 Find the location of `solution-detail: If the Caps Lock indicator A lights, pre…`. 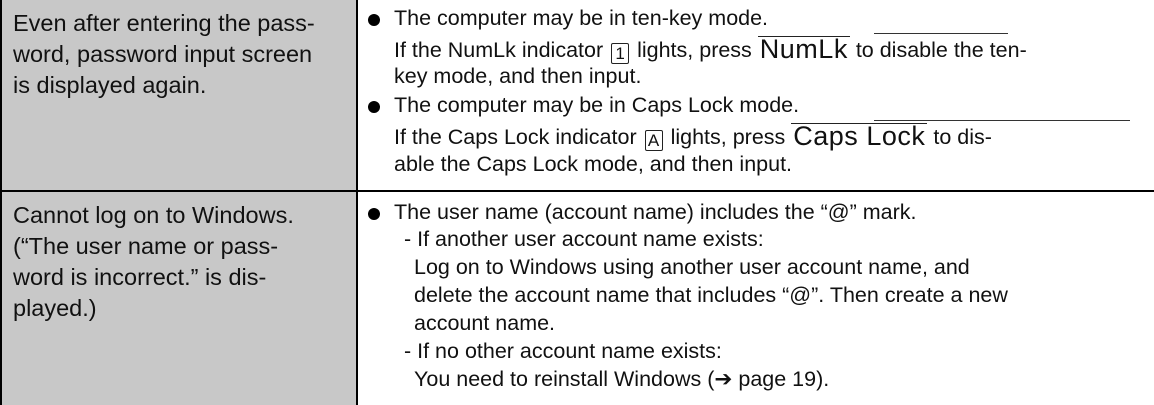

solution-detail: If the Caps Lock indicator A lights, pre… is located at coordinates (693, 137).